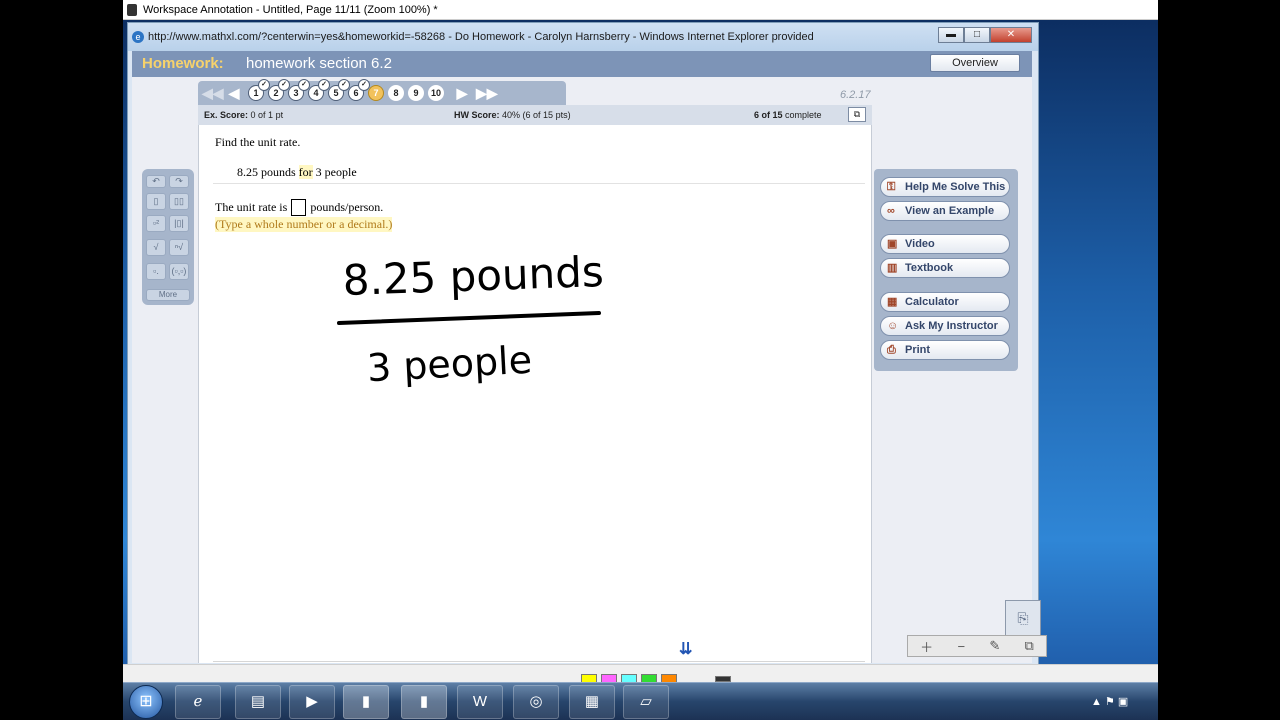 This screenshot has width=1280, height=720. I want to click on exercise-score-label: Ex. Score:, so click(226, 115).